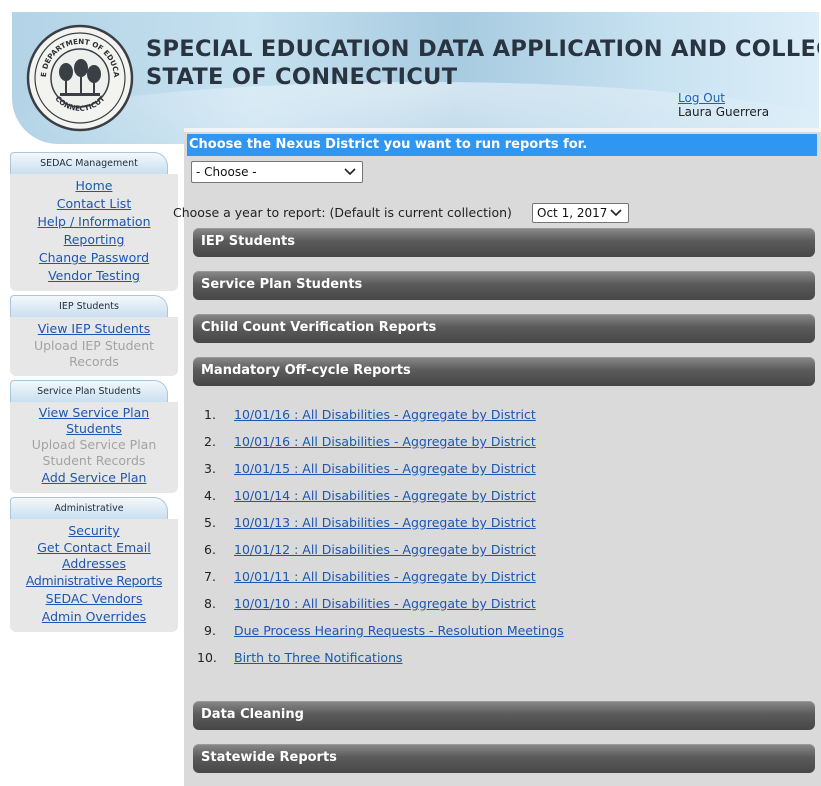 This screenshot has width=821, height=786. Describe the element at coordinates (89, 391) in the screenshot. I see `sidebar-tab-service-plan-students: Service Plan Students` at that location.